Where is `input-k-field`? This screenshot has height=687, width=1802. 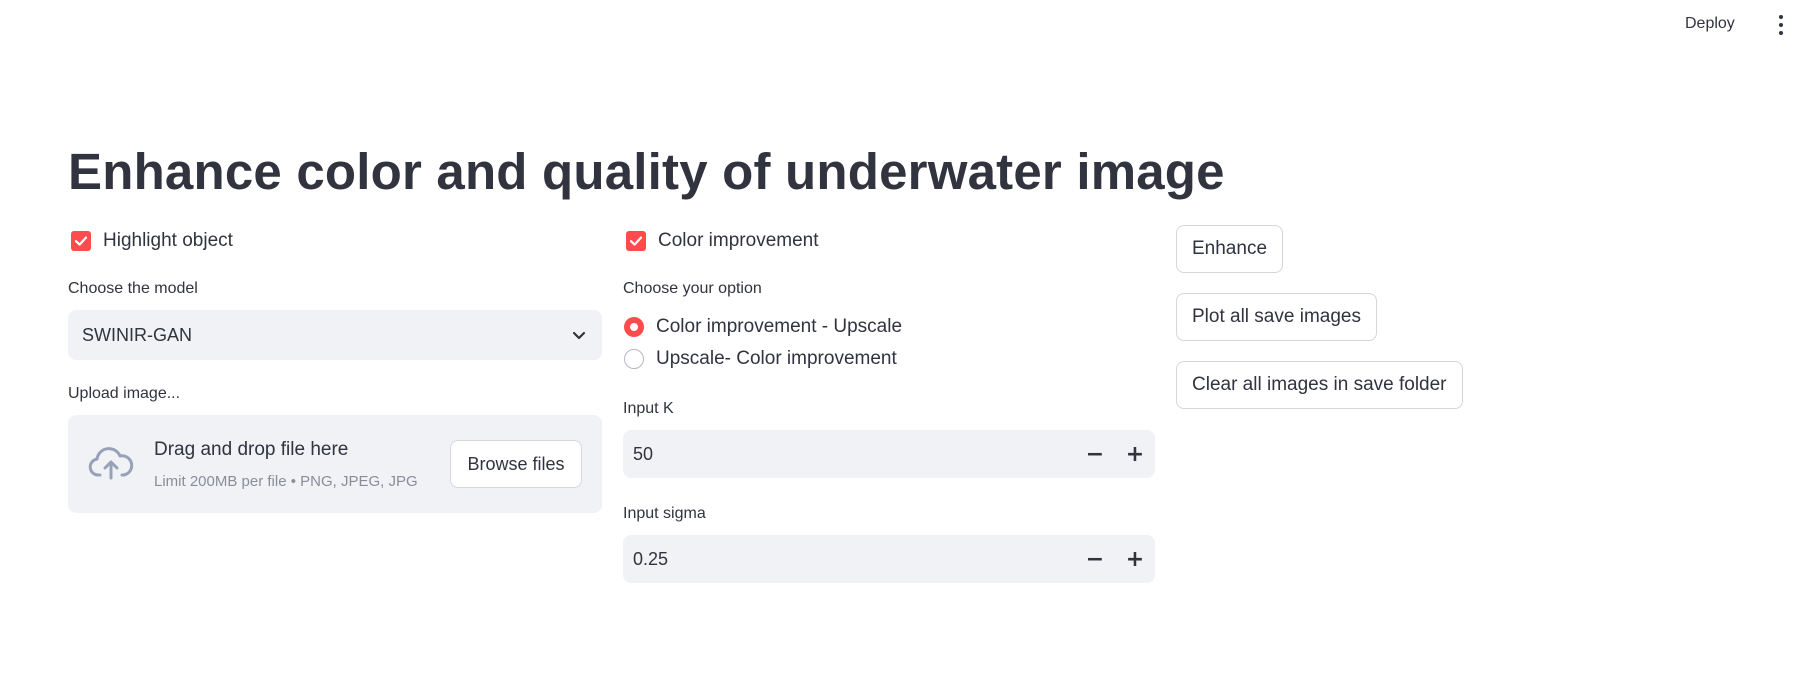
input-k-field is located at coordinates (849, 454).